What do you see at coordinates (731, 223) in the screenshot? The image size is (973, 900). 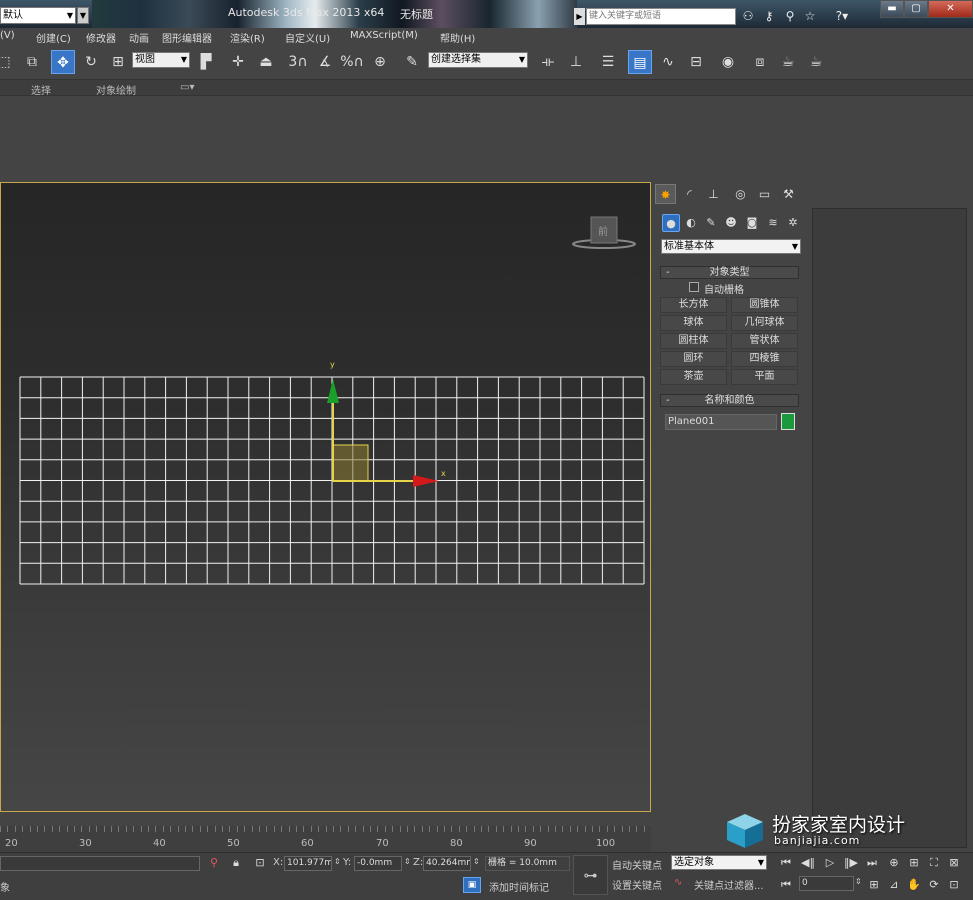 I see `cameras-icon: ☻` at bounding box center [731, 223].